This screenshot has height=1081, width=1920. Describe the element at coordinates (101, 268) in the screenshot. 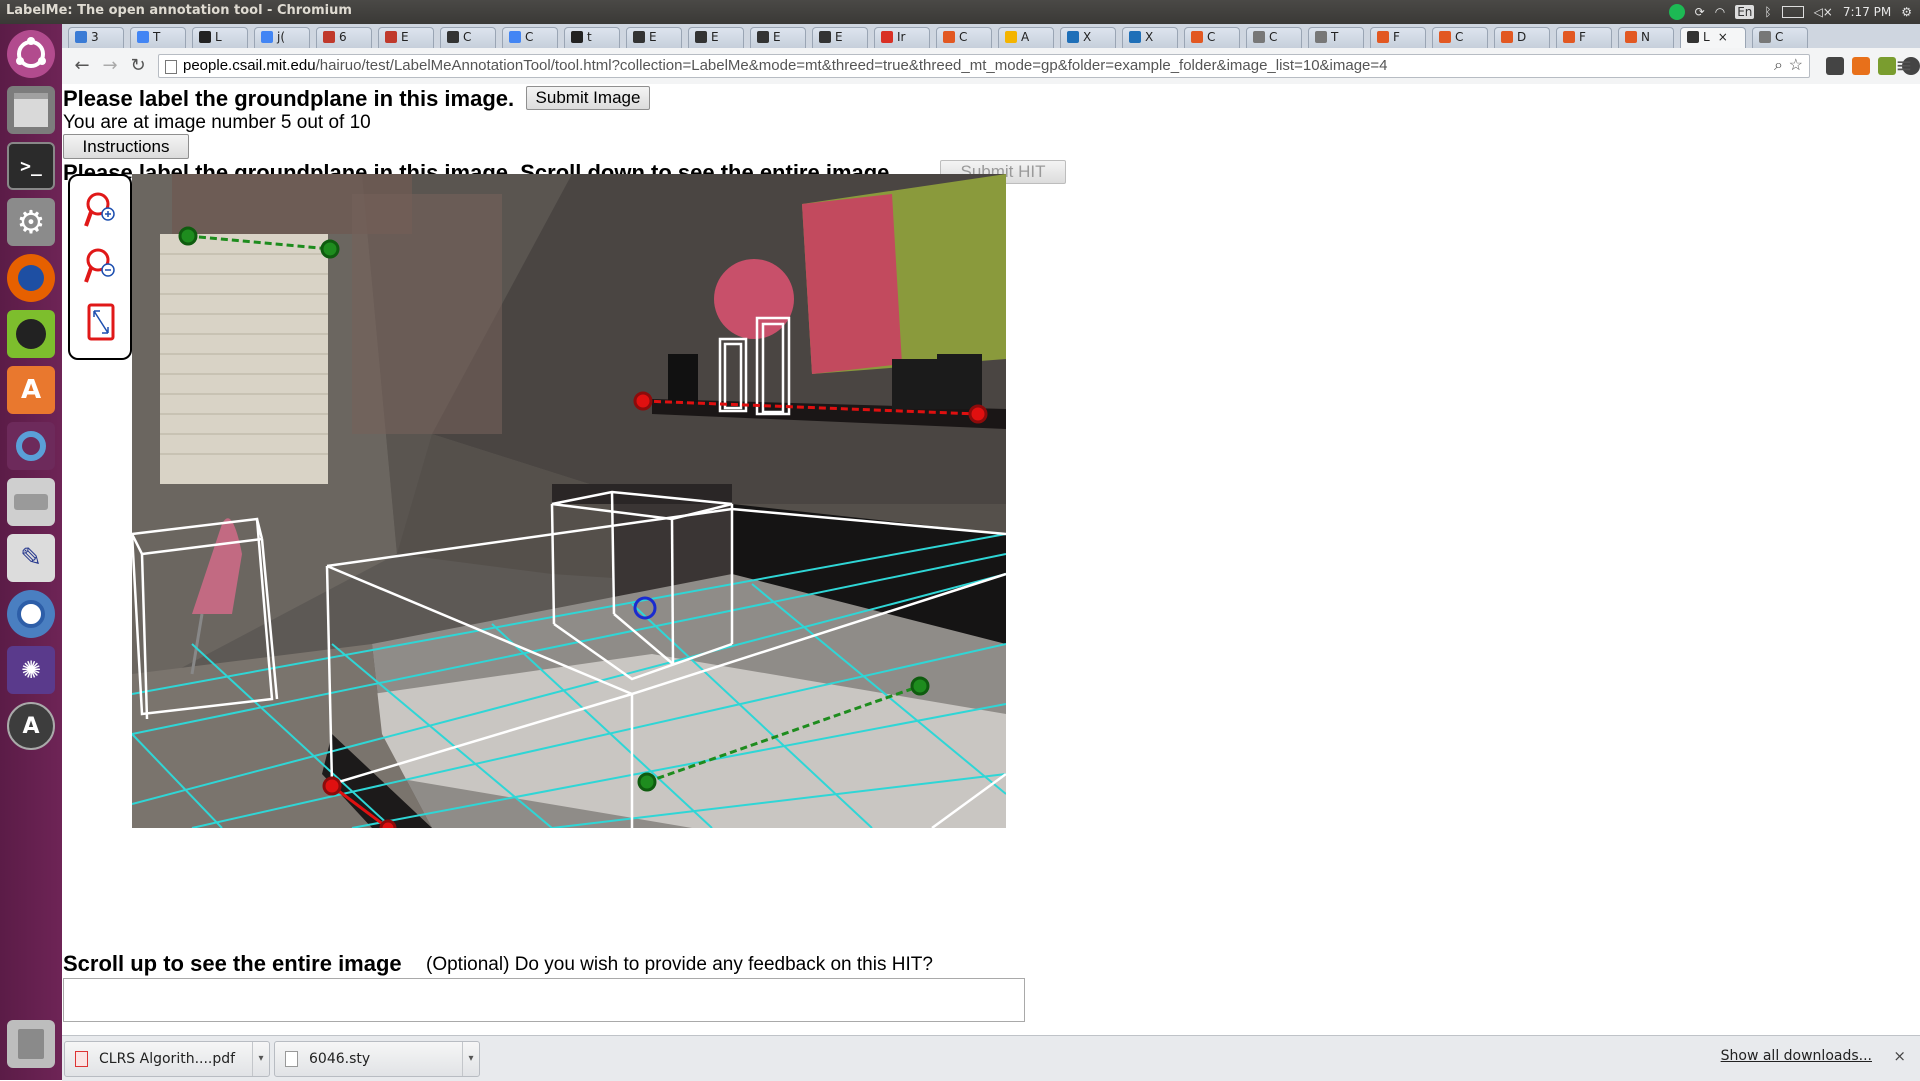

I see `zoom-out-icon` at that location.